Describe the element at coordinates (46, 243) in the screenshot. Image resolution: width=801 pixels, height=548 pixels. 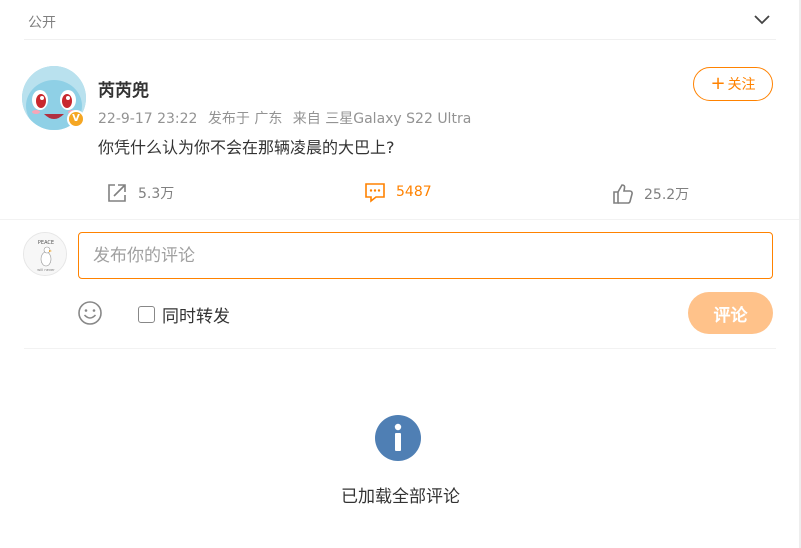
I see `svg-text: PEACE` at that location.